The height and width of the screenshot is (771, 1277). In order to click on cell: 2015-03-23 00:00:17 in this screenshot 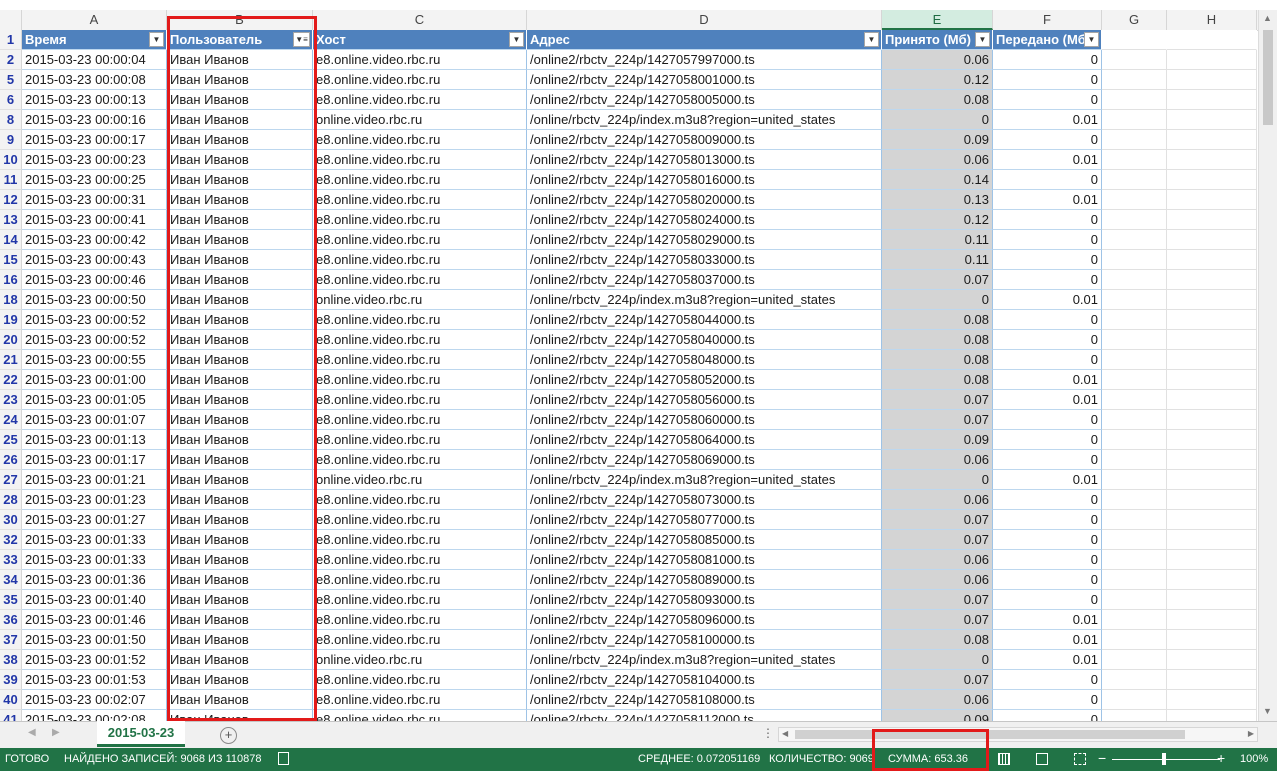, I will do `click(94, 140)`.